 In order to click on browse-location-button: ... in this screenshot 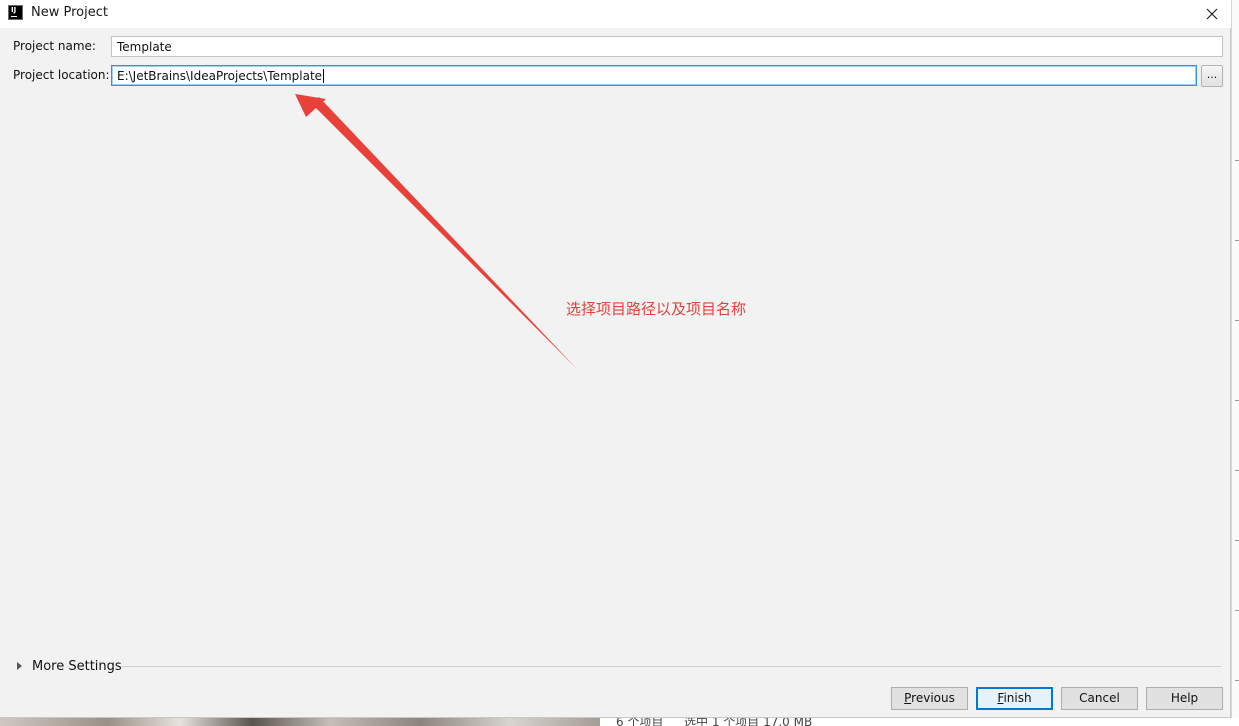, I will do `click(1212, 76)`.